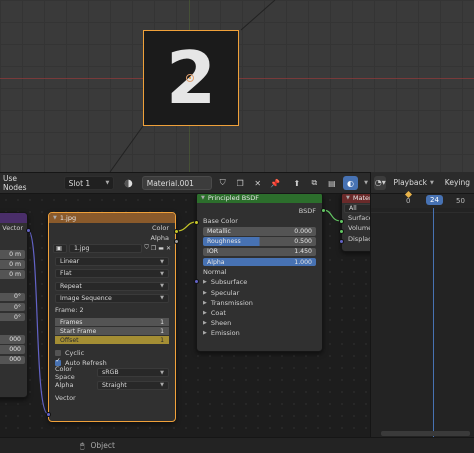 Image resolution: width=474 pixels, height=453 pixels. I want to click on extension-dropdown: Repeat ▼, so click(112, 286).